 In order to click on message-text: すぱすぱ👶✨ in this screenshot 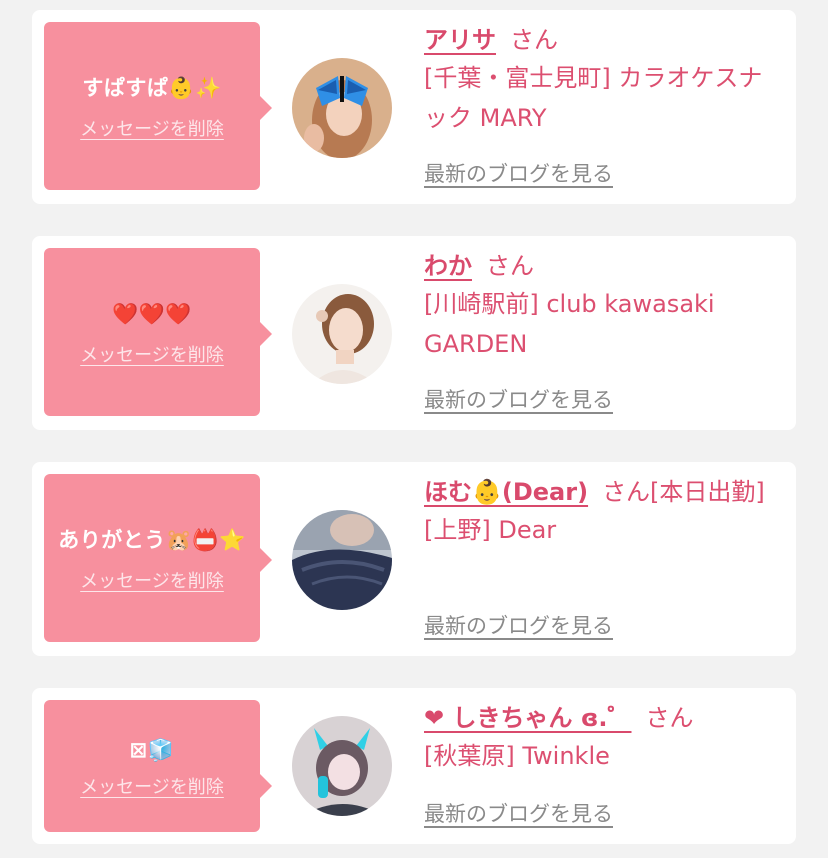, I will do `click(152, 88)`.